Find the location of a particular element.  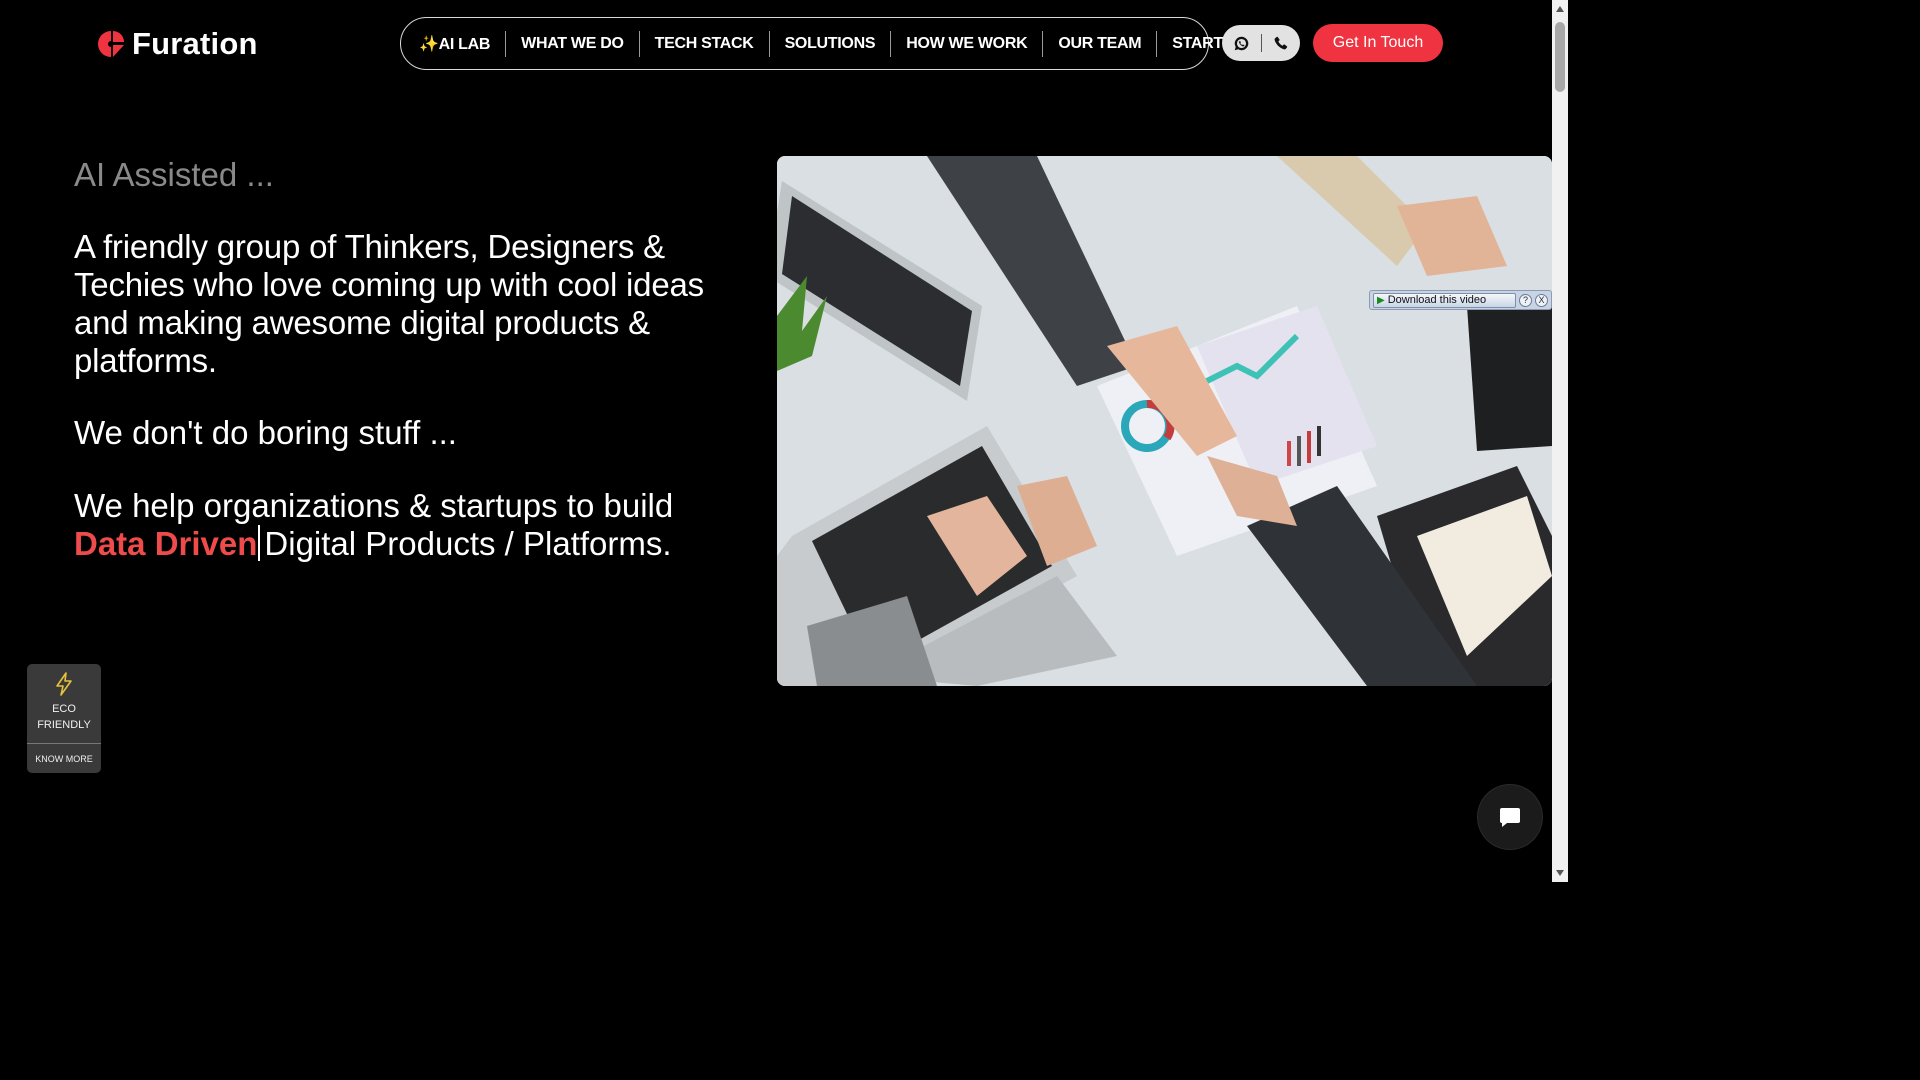

eco-label-line2: FRIENDLY is located at coordinates (64, 725).